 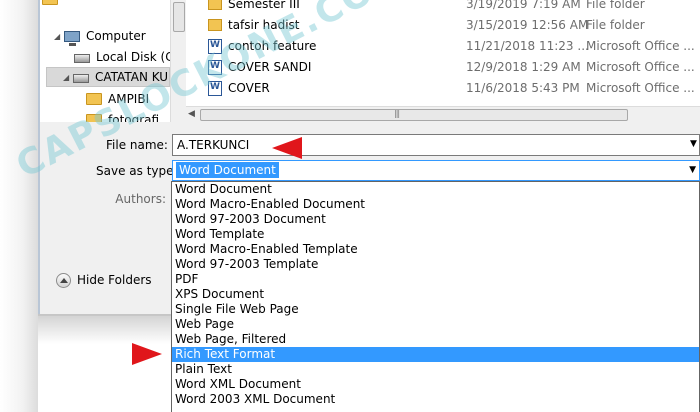 I want to click on nav-item-label: fotografi, so click(x=134, y=117).